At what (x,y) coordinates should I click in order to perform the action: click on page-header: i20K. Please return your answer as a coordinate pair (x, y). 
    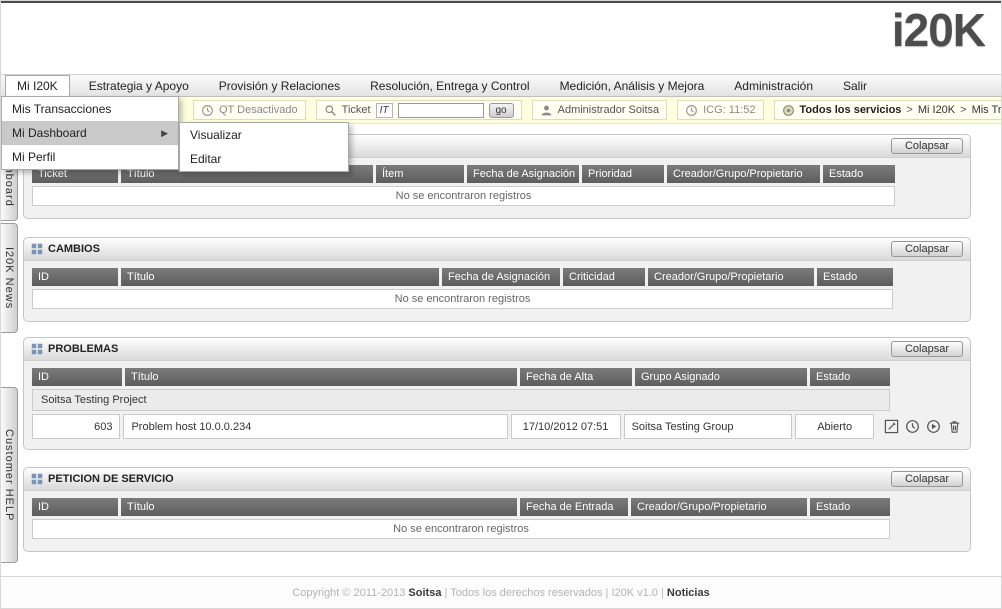
    Looking at the image, I should click on (501, 33).